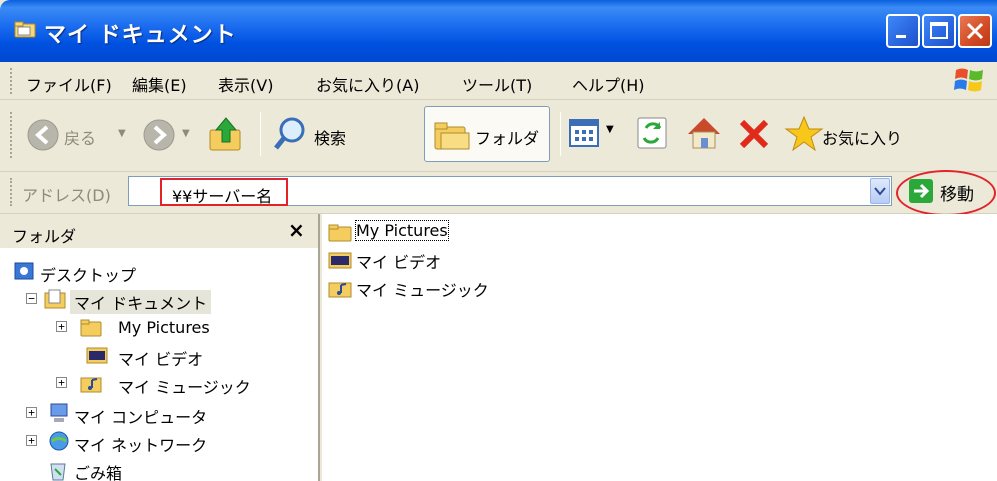  I want to click on maximize-button, so click(939, 31).